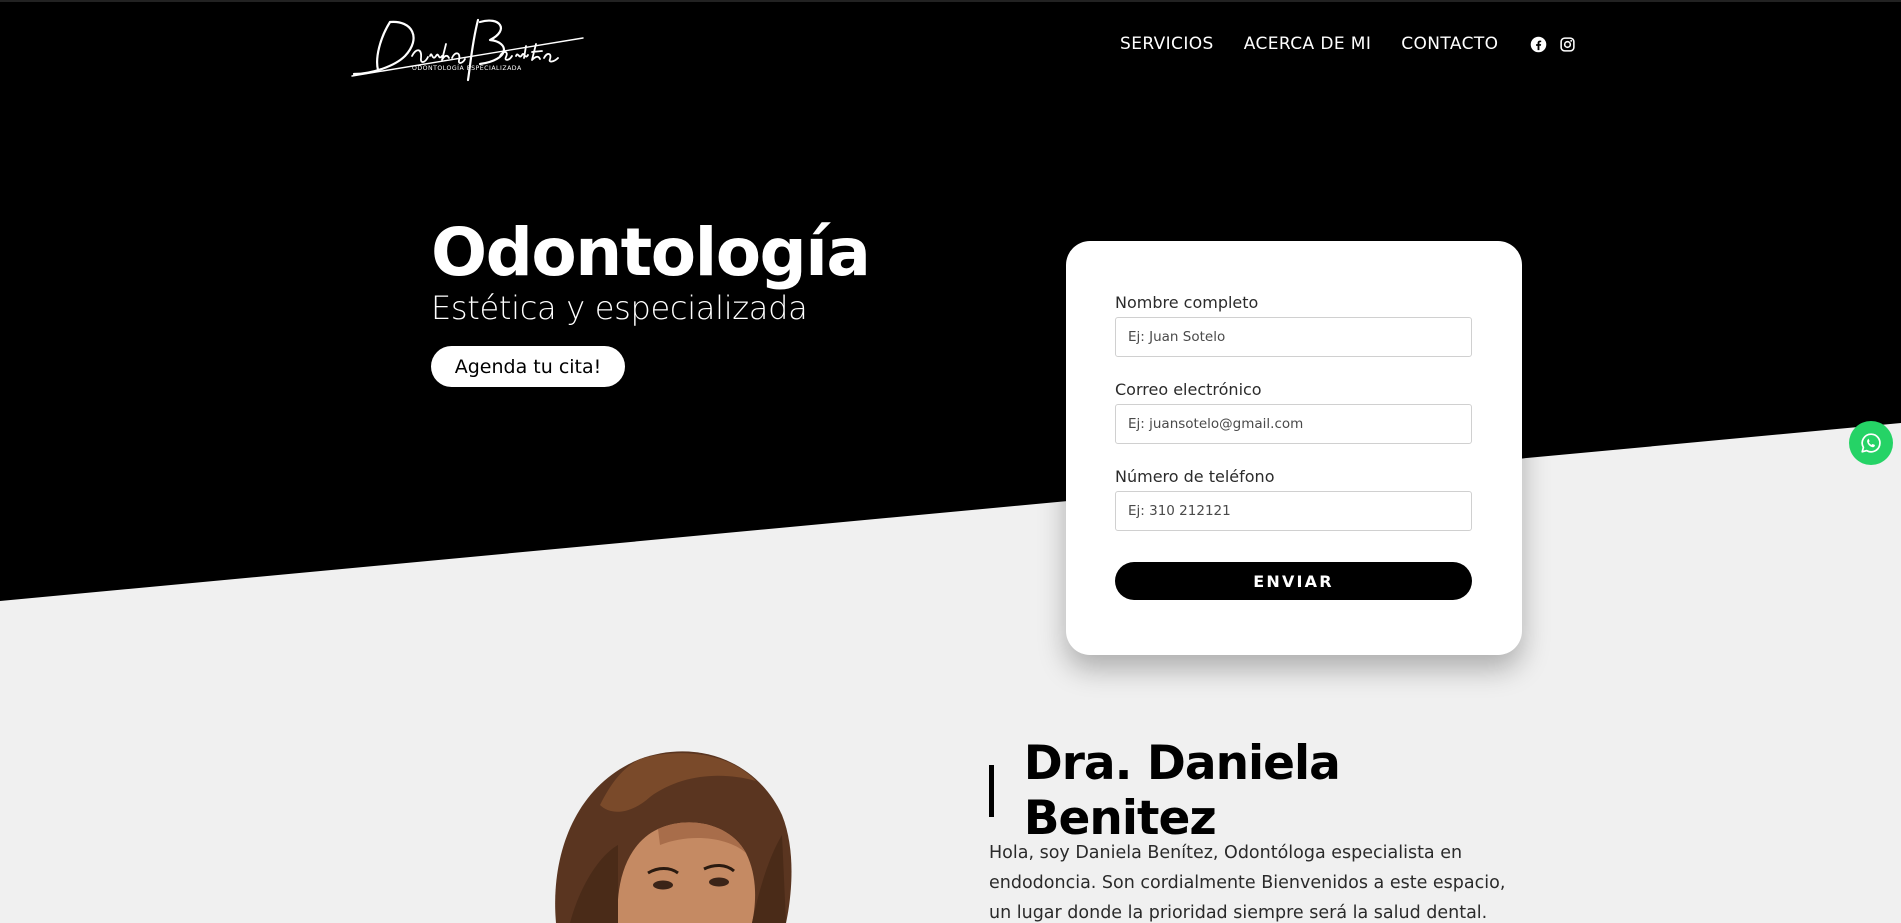 Image resolution: width=1901 pixels, height=923 pixels. Describe the element at coordinates (1308, 44) in the screenshot. I see `nav-acerca-de-mi: ACERCA DE MI` at that location.